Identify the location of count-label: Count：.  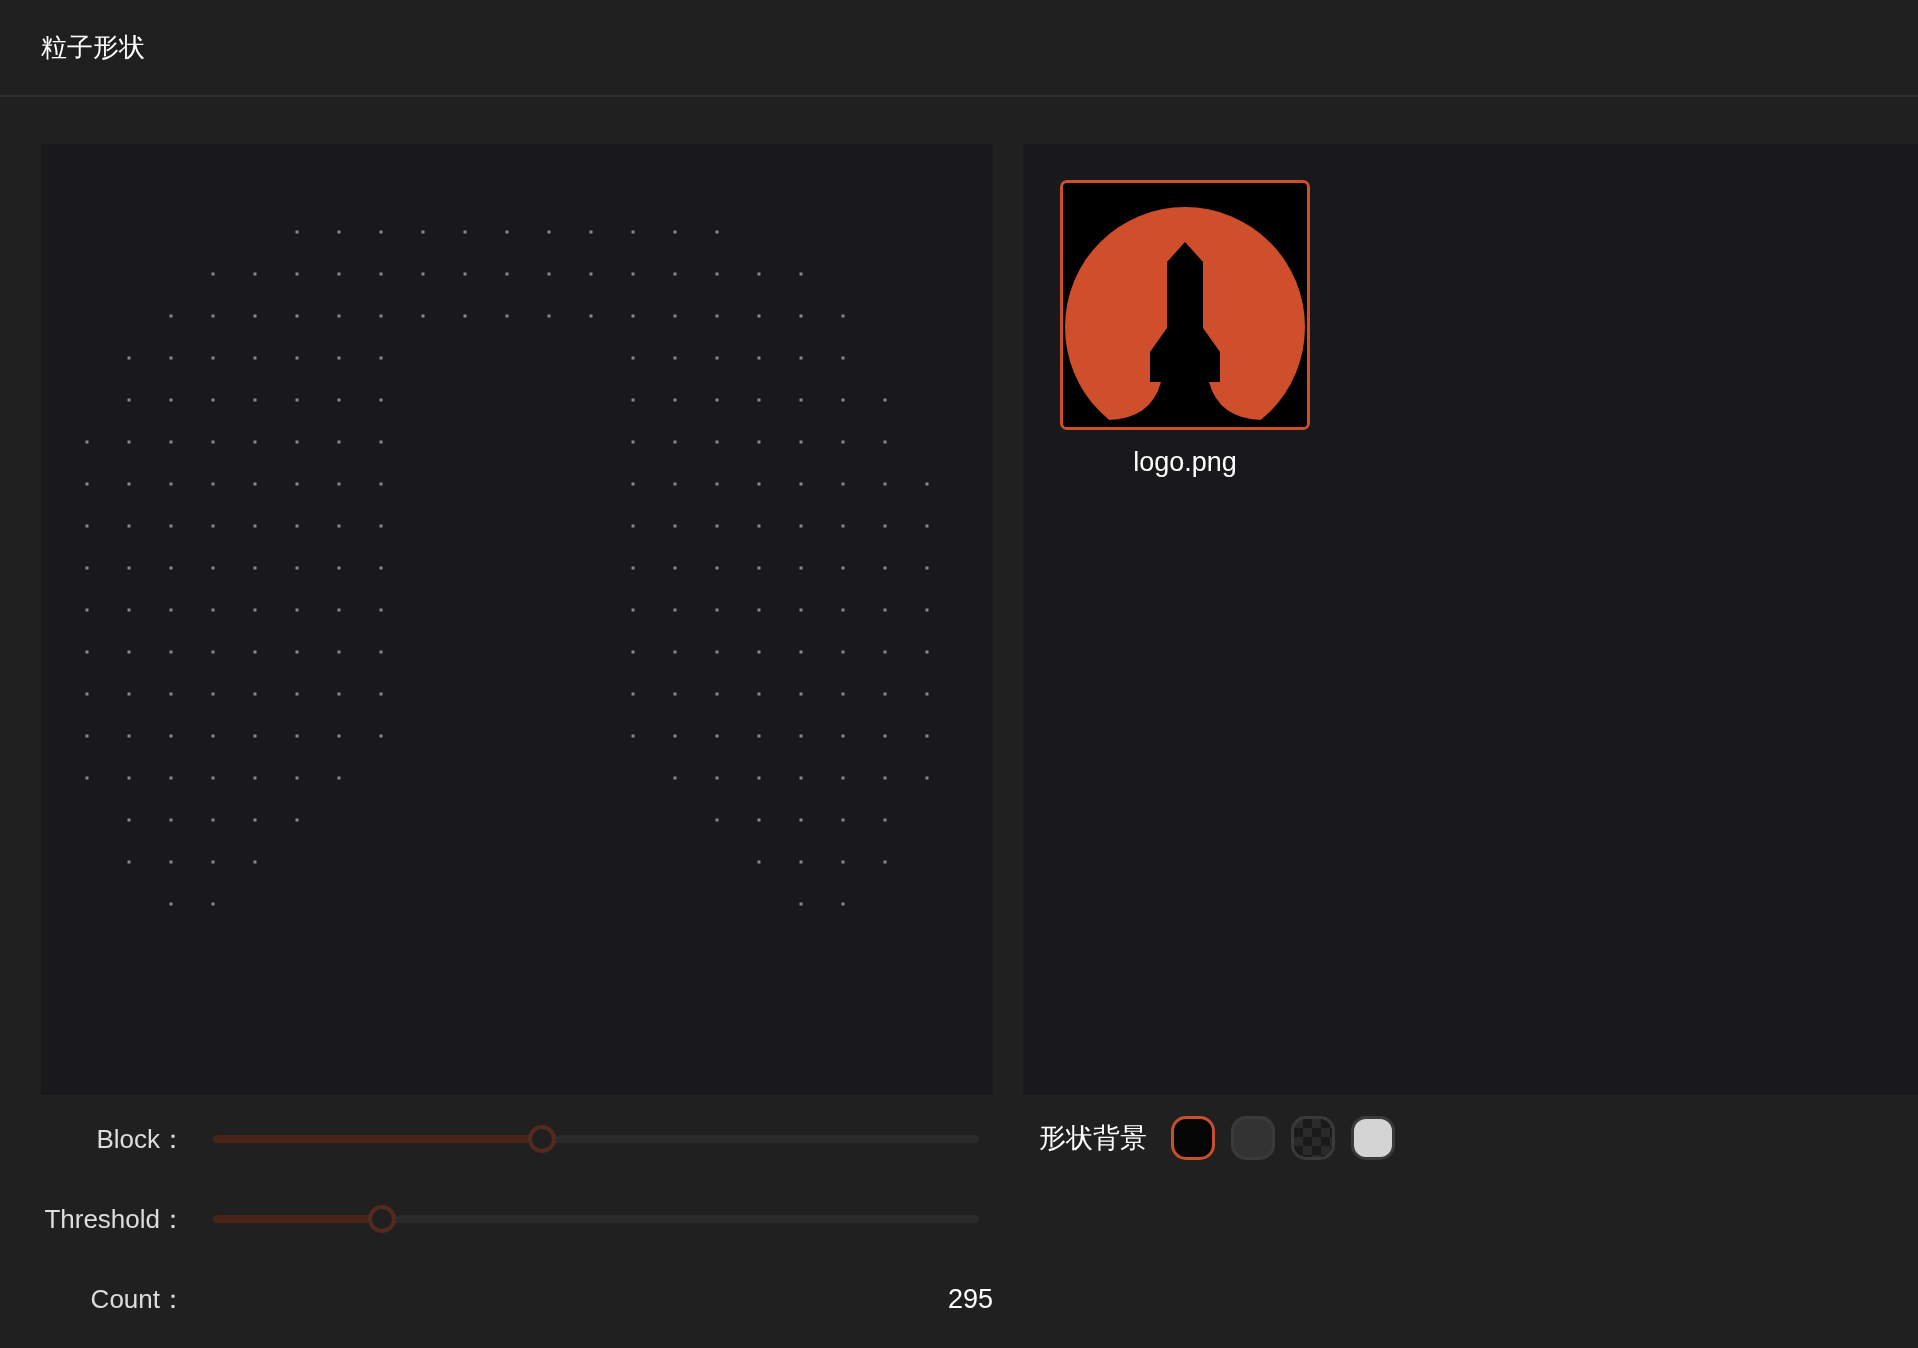
(137, 1299).